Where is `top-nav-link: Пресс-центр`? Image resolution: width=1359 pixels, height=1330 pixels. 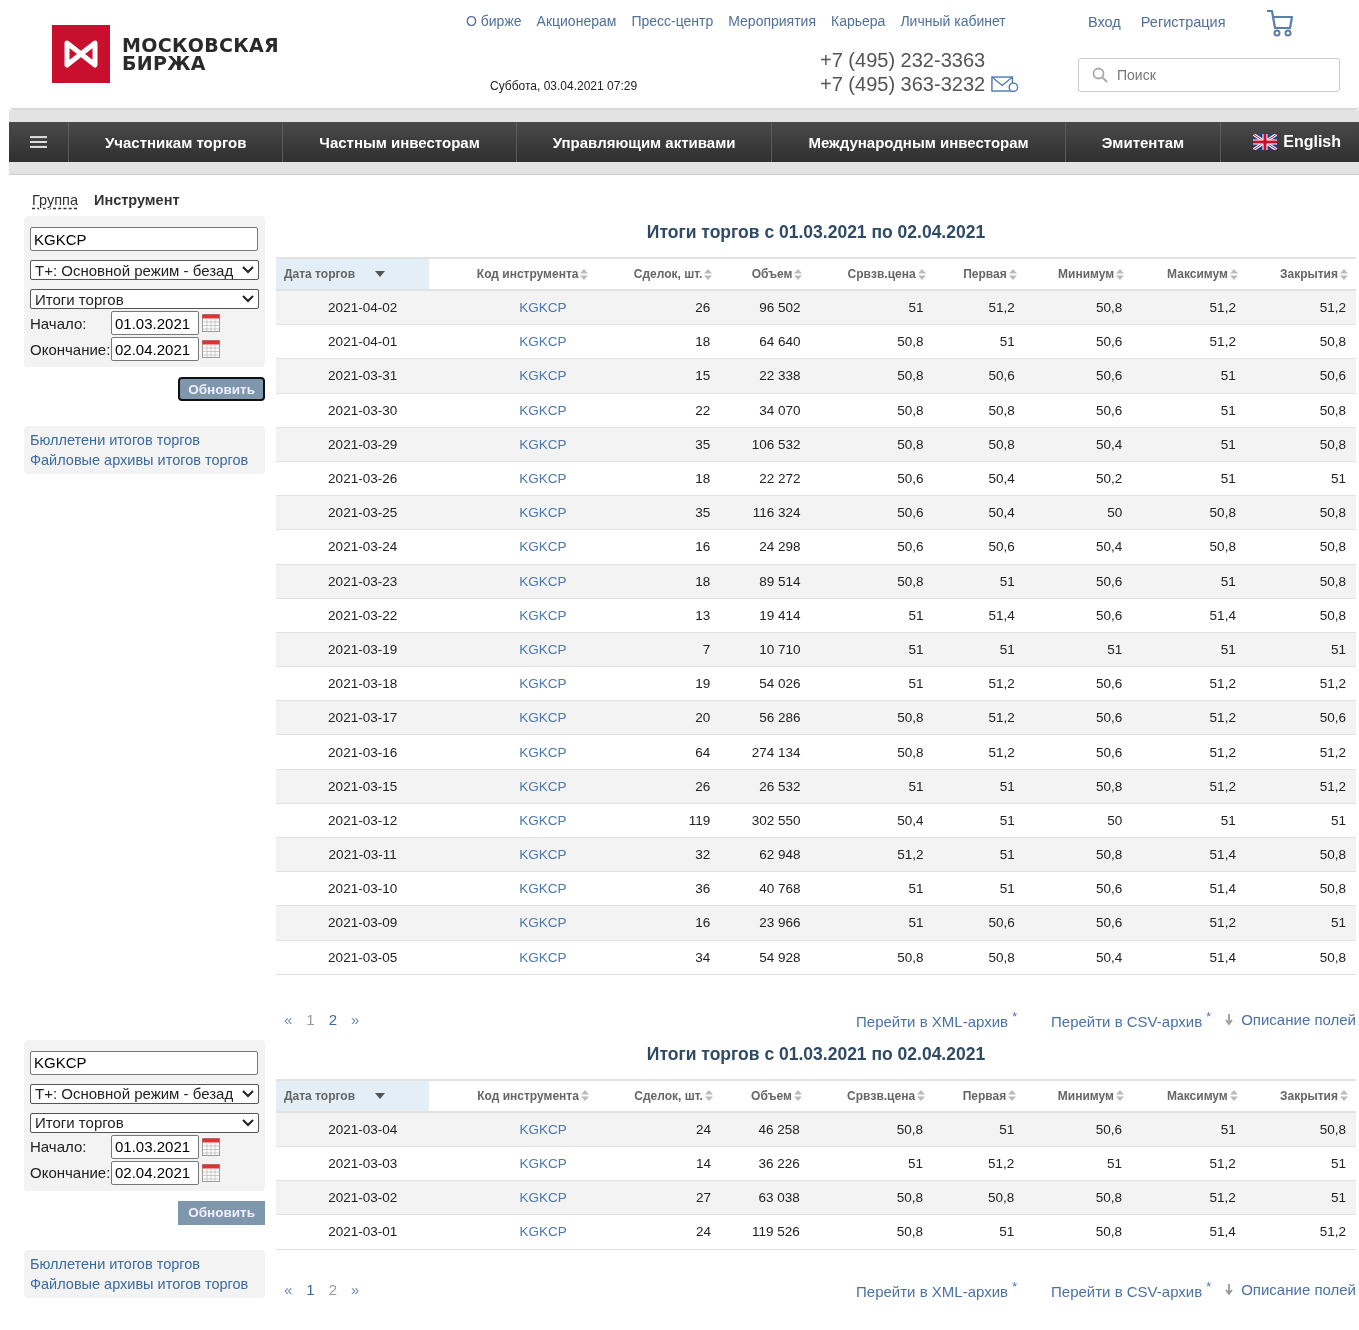
top-nav-link: Пресс-центр is located at coordinates (672, 30).